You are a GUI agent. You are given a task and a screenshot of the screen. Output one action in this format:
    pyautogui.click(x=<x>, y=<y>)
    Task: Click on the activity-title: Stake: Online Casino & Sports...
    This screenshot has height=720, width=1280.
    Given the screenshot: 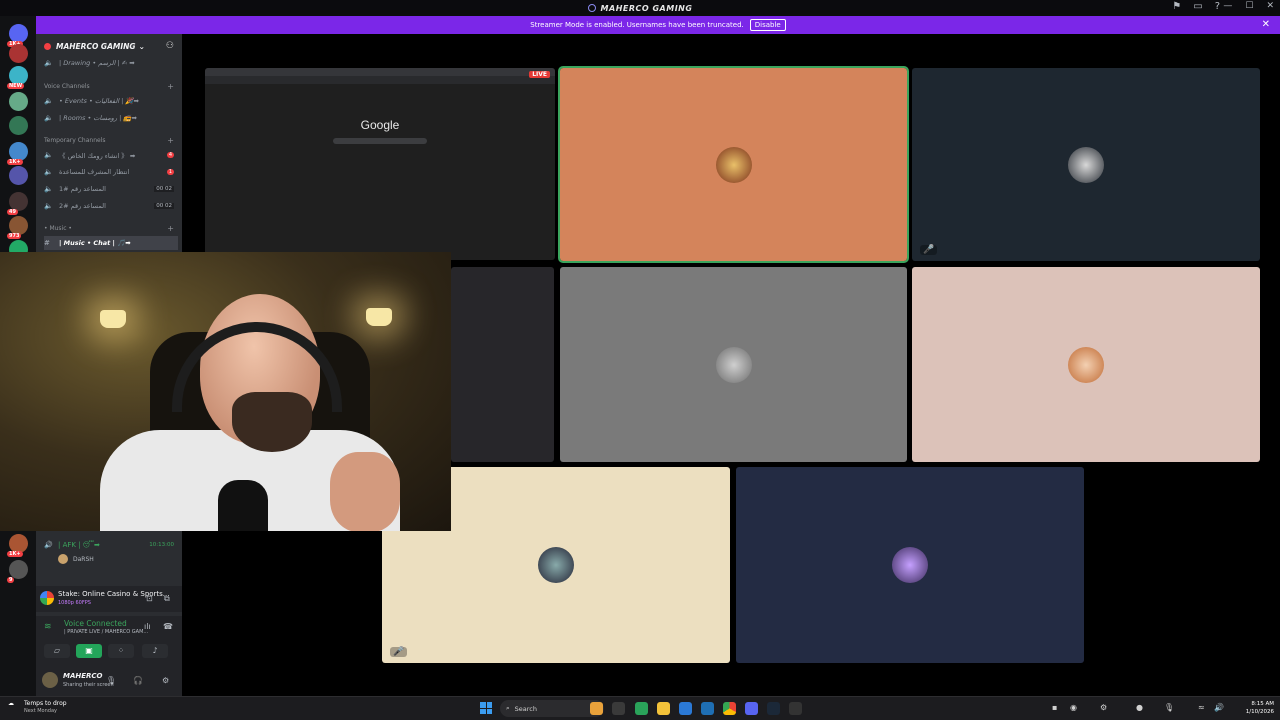 What is the action you would take?
    pyautogui.click(x=114, y=594)
    